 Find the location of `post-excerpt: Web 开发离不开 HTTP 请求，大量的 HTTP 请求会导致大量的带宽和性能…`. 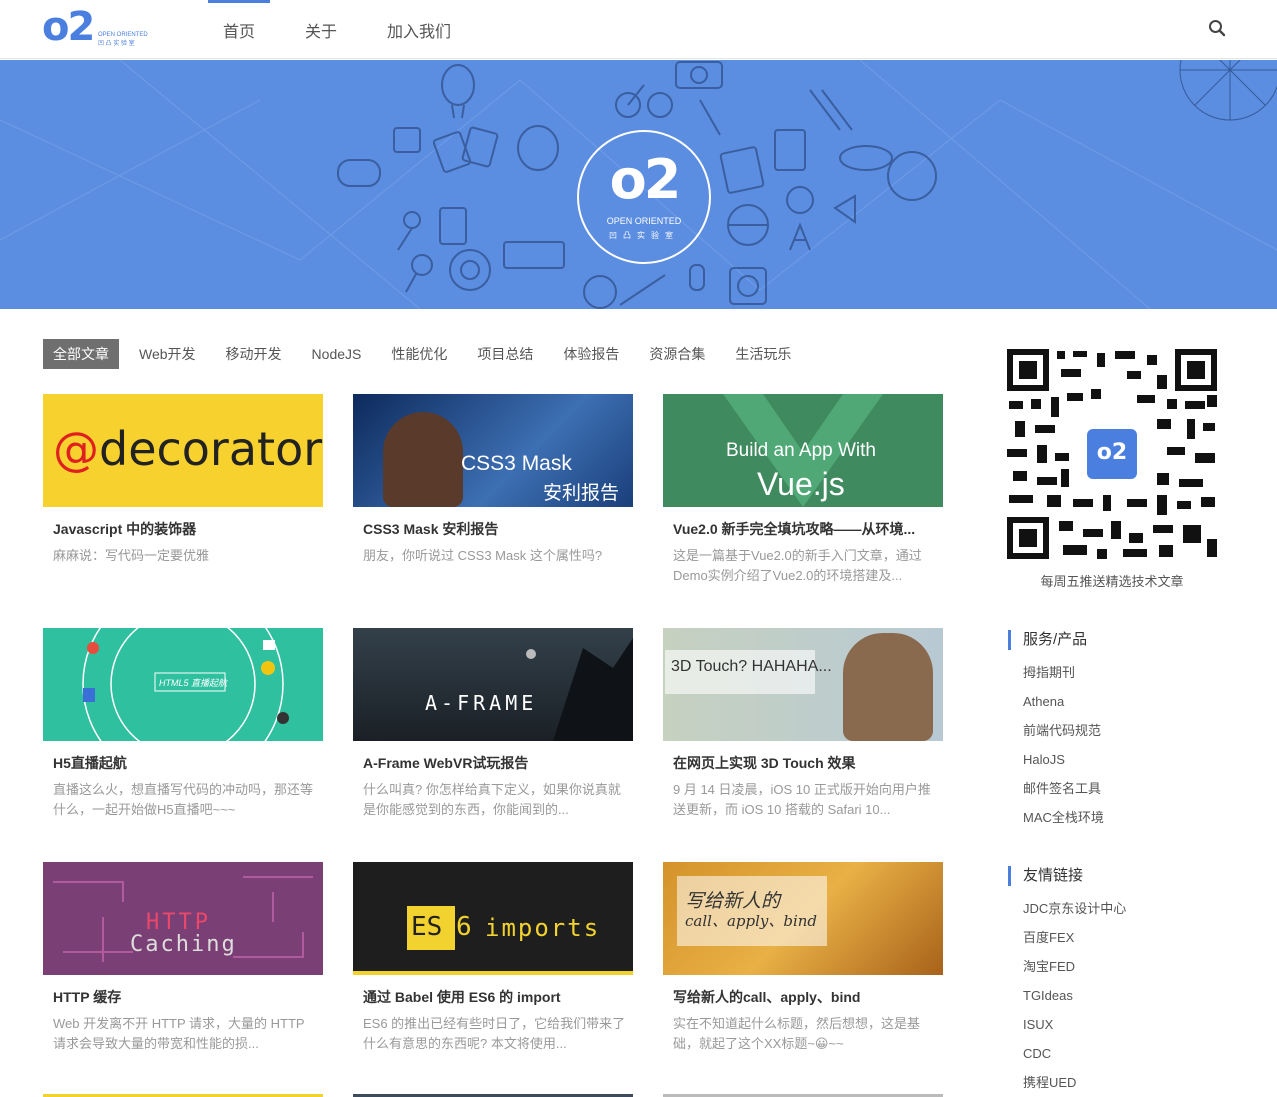

post-excerpt: Web 开发离不开 HTTP 请求，大量的 HTTP 请求会导致大量的带宽和性能… is located at coordinates (179, 1033).